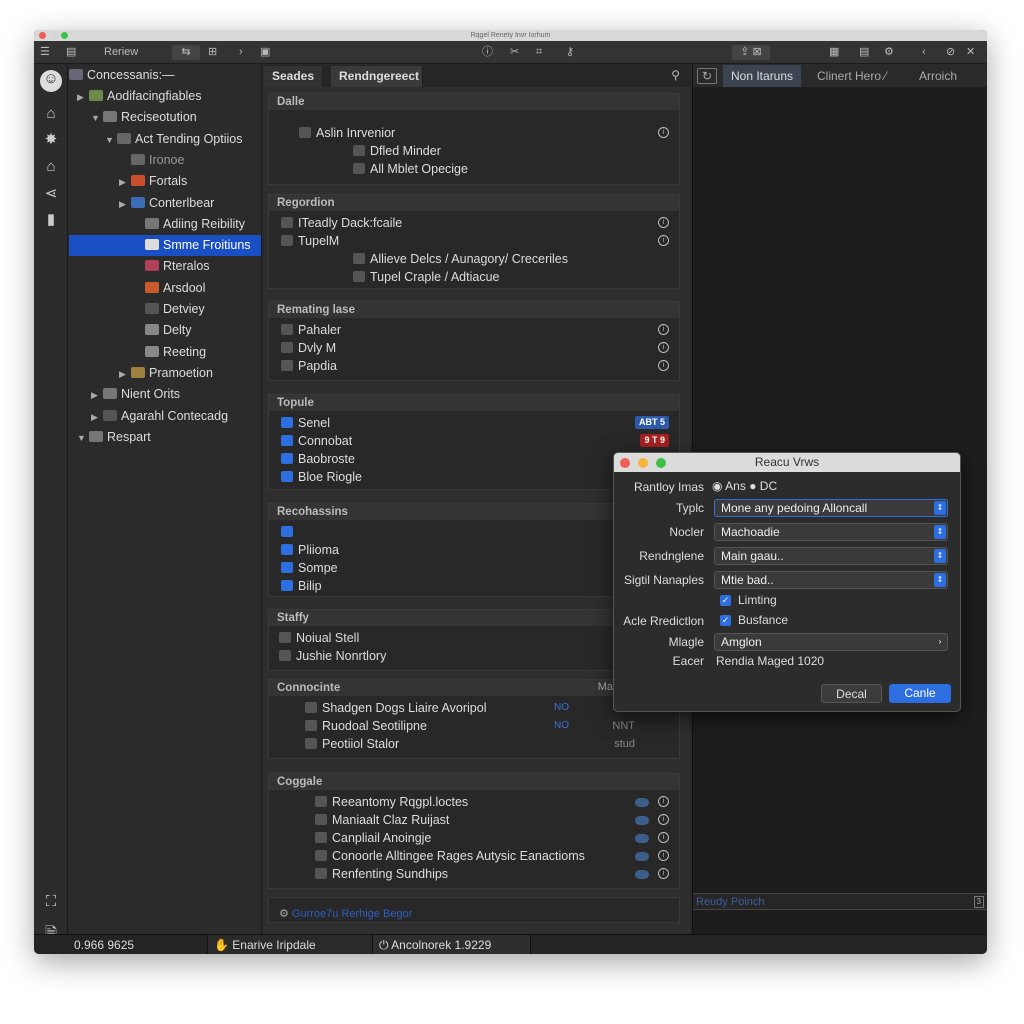 This screenshot has width=1024, height=1024. What do you see at coordinates (831, 508) in the screenshot?
I see `field-select: Mone any pedoing Alloncall ⇕` at bounding box center [831, 508].